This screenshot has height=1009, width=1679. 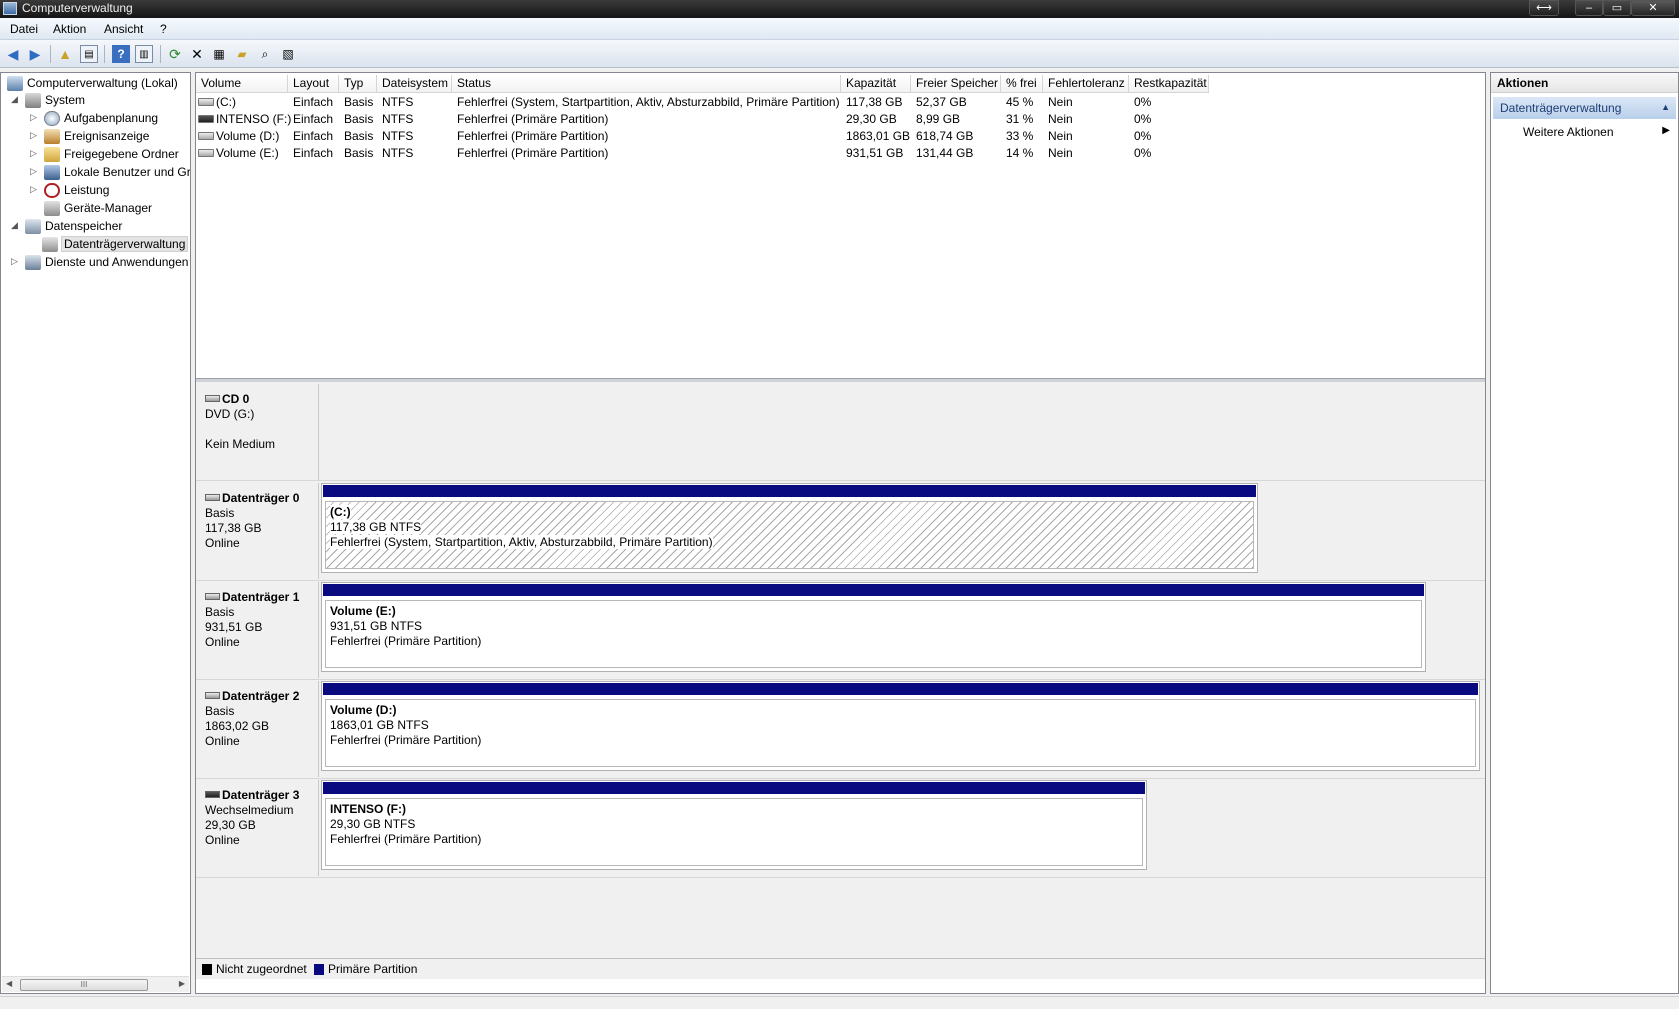 What do you see at coordinates (33, 226) in the screenshot?
I see `storage-icon` at bounding box center [33, 226].